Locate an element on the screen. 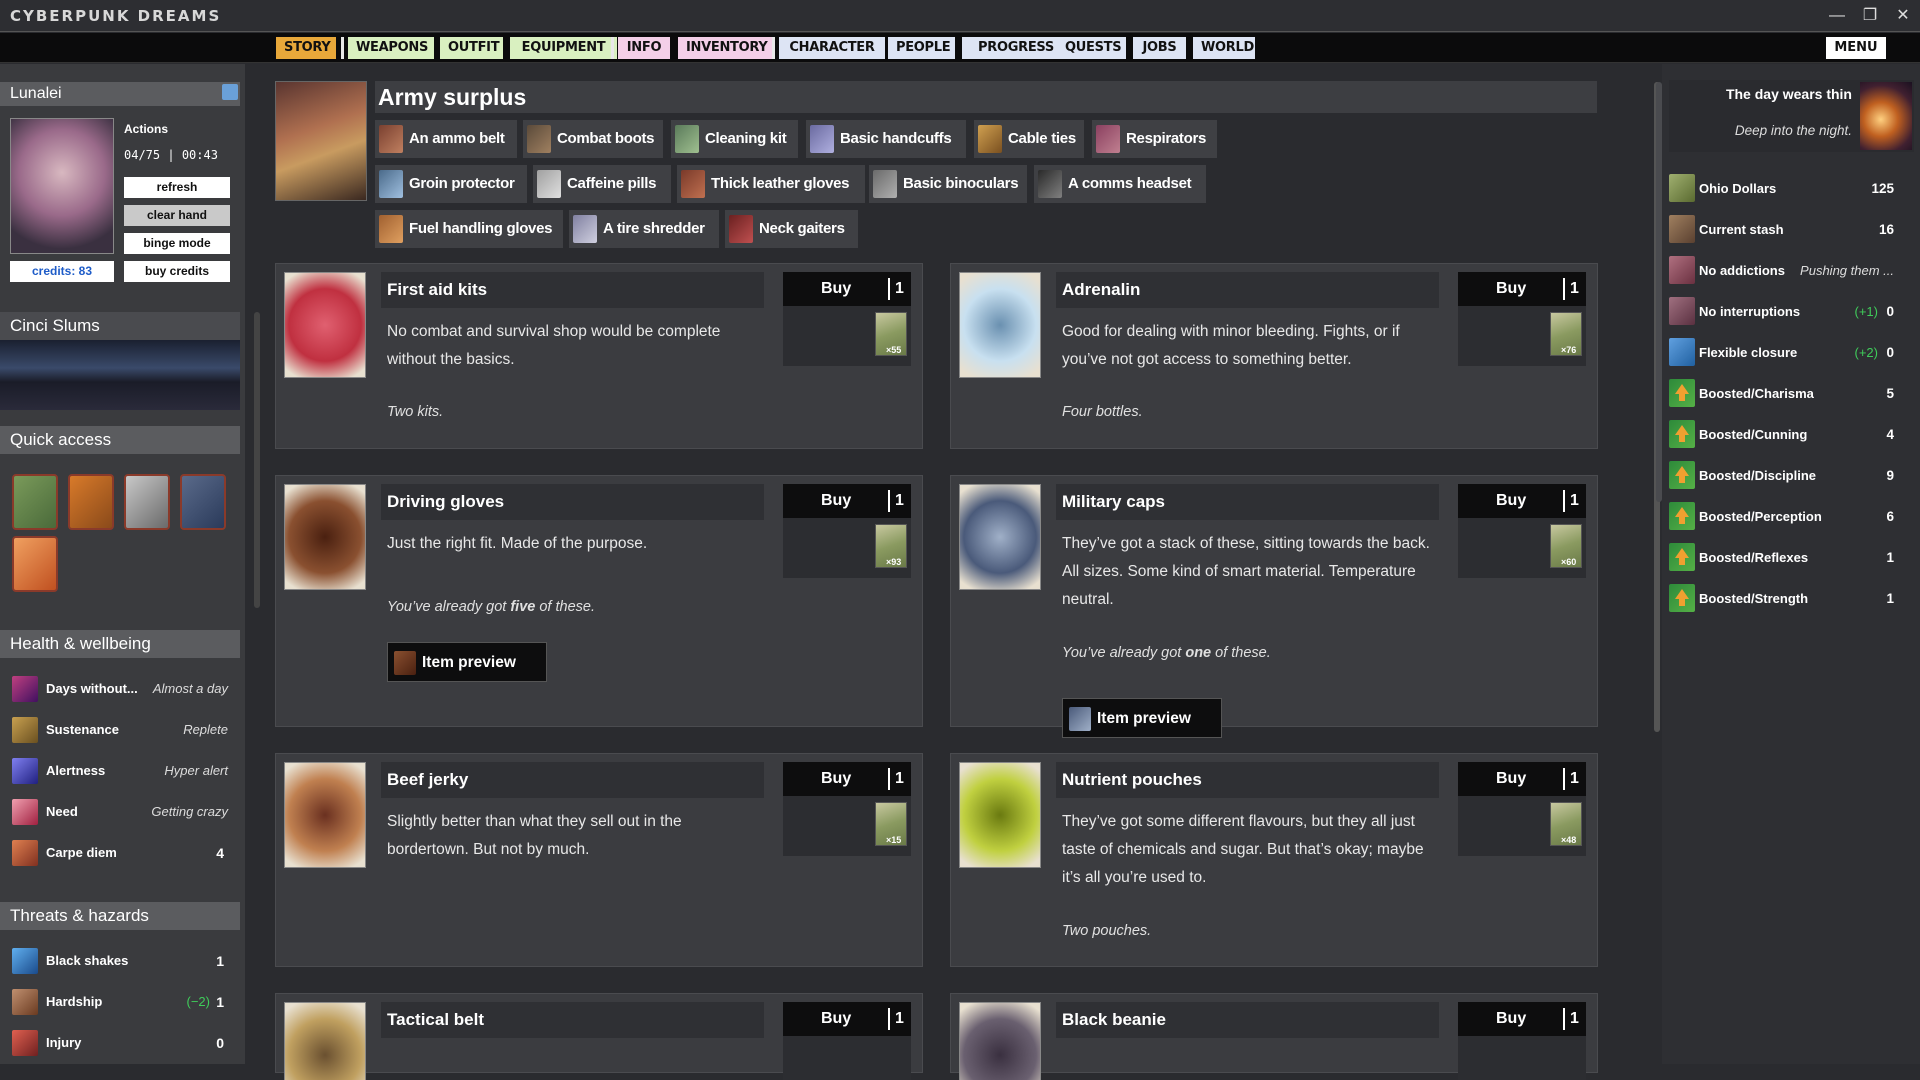 The height and width of the screenshot is (1080, 1920). resource-row: Flexible closure(+2)0 is located at coordinates (1781, 352).